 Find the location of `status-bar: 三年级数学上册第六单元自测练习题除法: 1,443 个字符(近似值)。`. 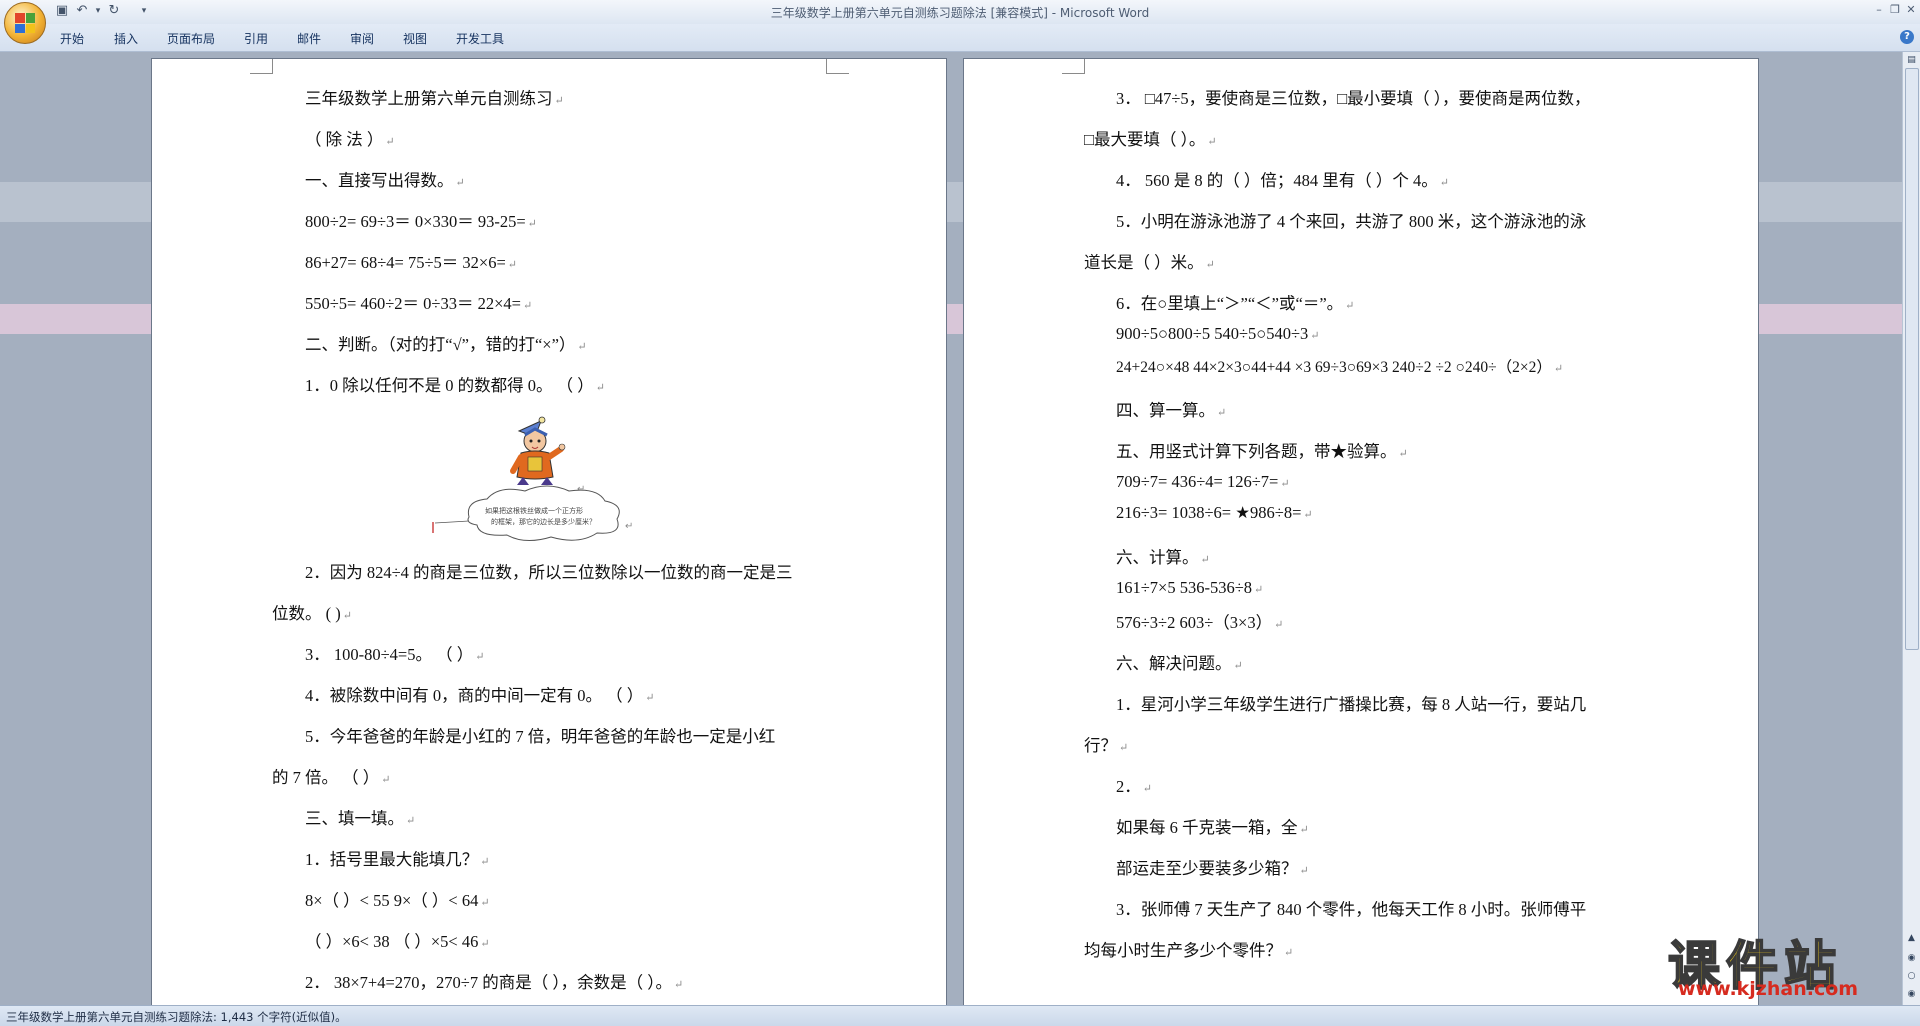

status-bar: 三年级数学上册第六单元自测练习题除法: 1,443 个字符(近似值)。 is located at coordinates (960, 1015).